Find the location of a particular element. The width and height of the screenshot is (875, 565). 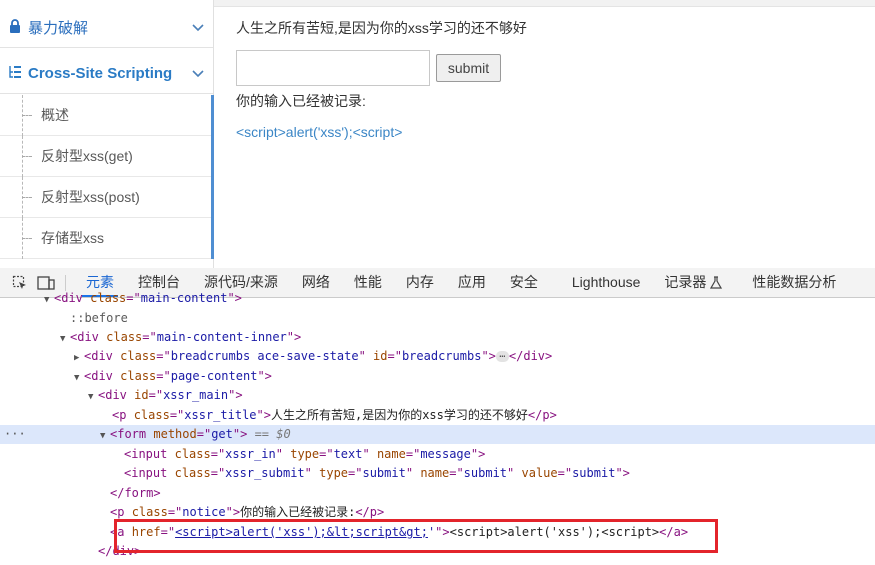

annotation-highlight-box is located at coordinates (416, 536).